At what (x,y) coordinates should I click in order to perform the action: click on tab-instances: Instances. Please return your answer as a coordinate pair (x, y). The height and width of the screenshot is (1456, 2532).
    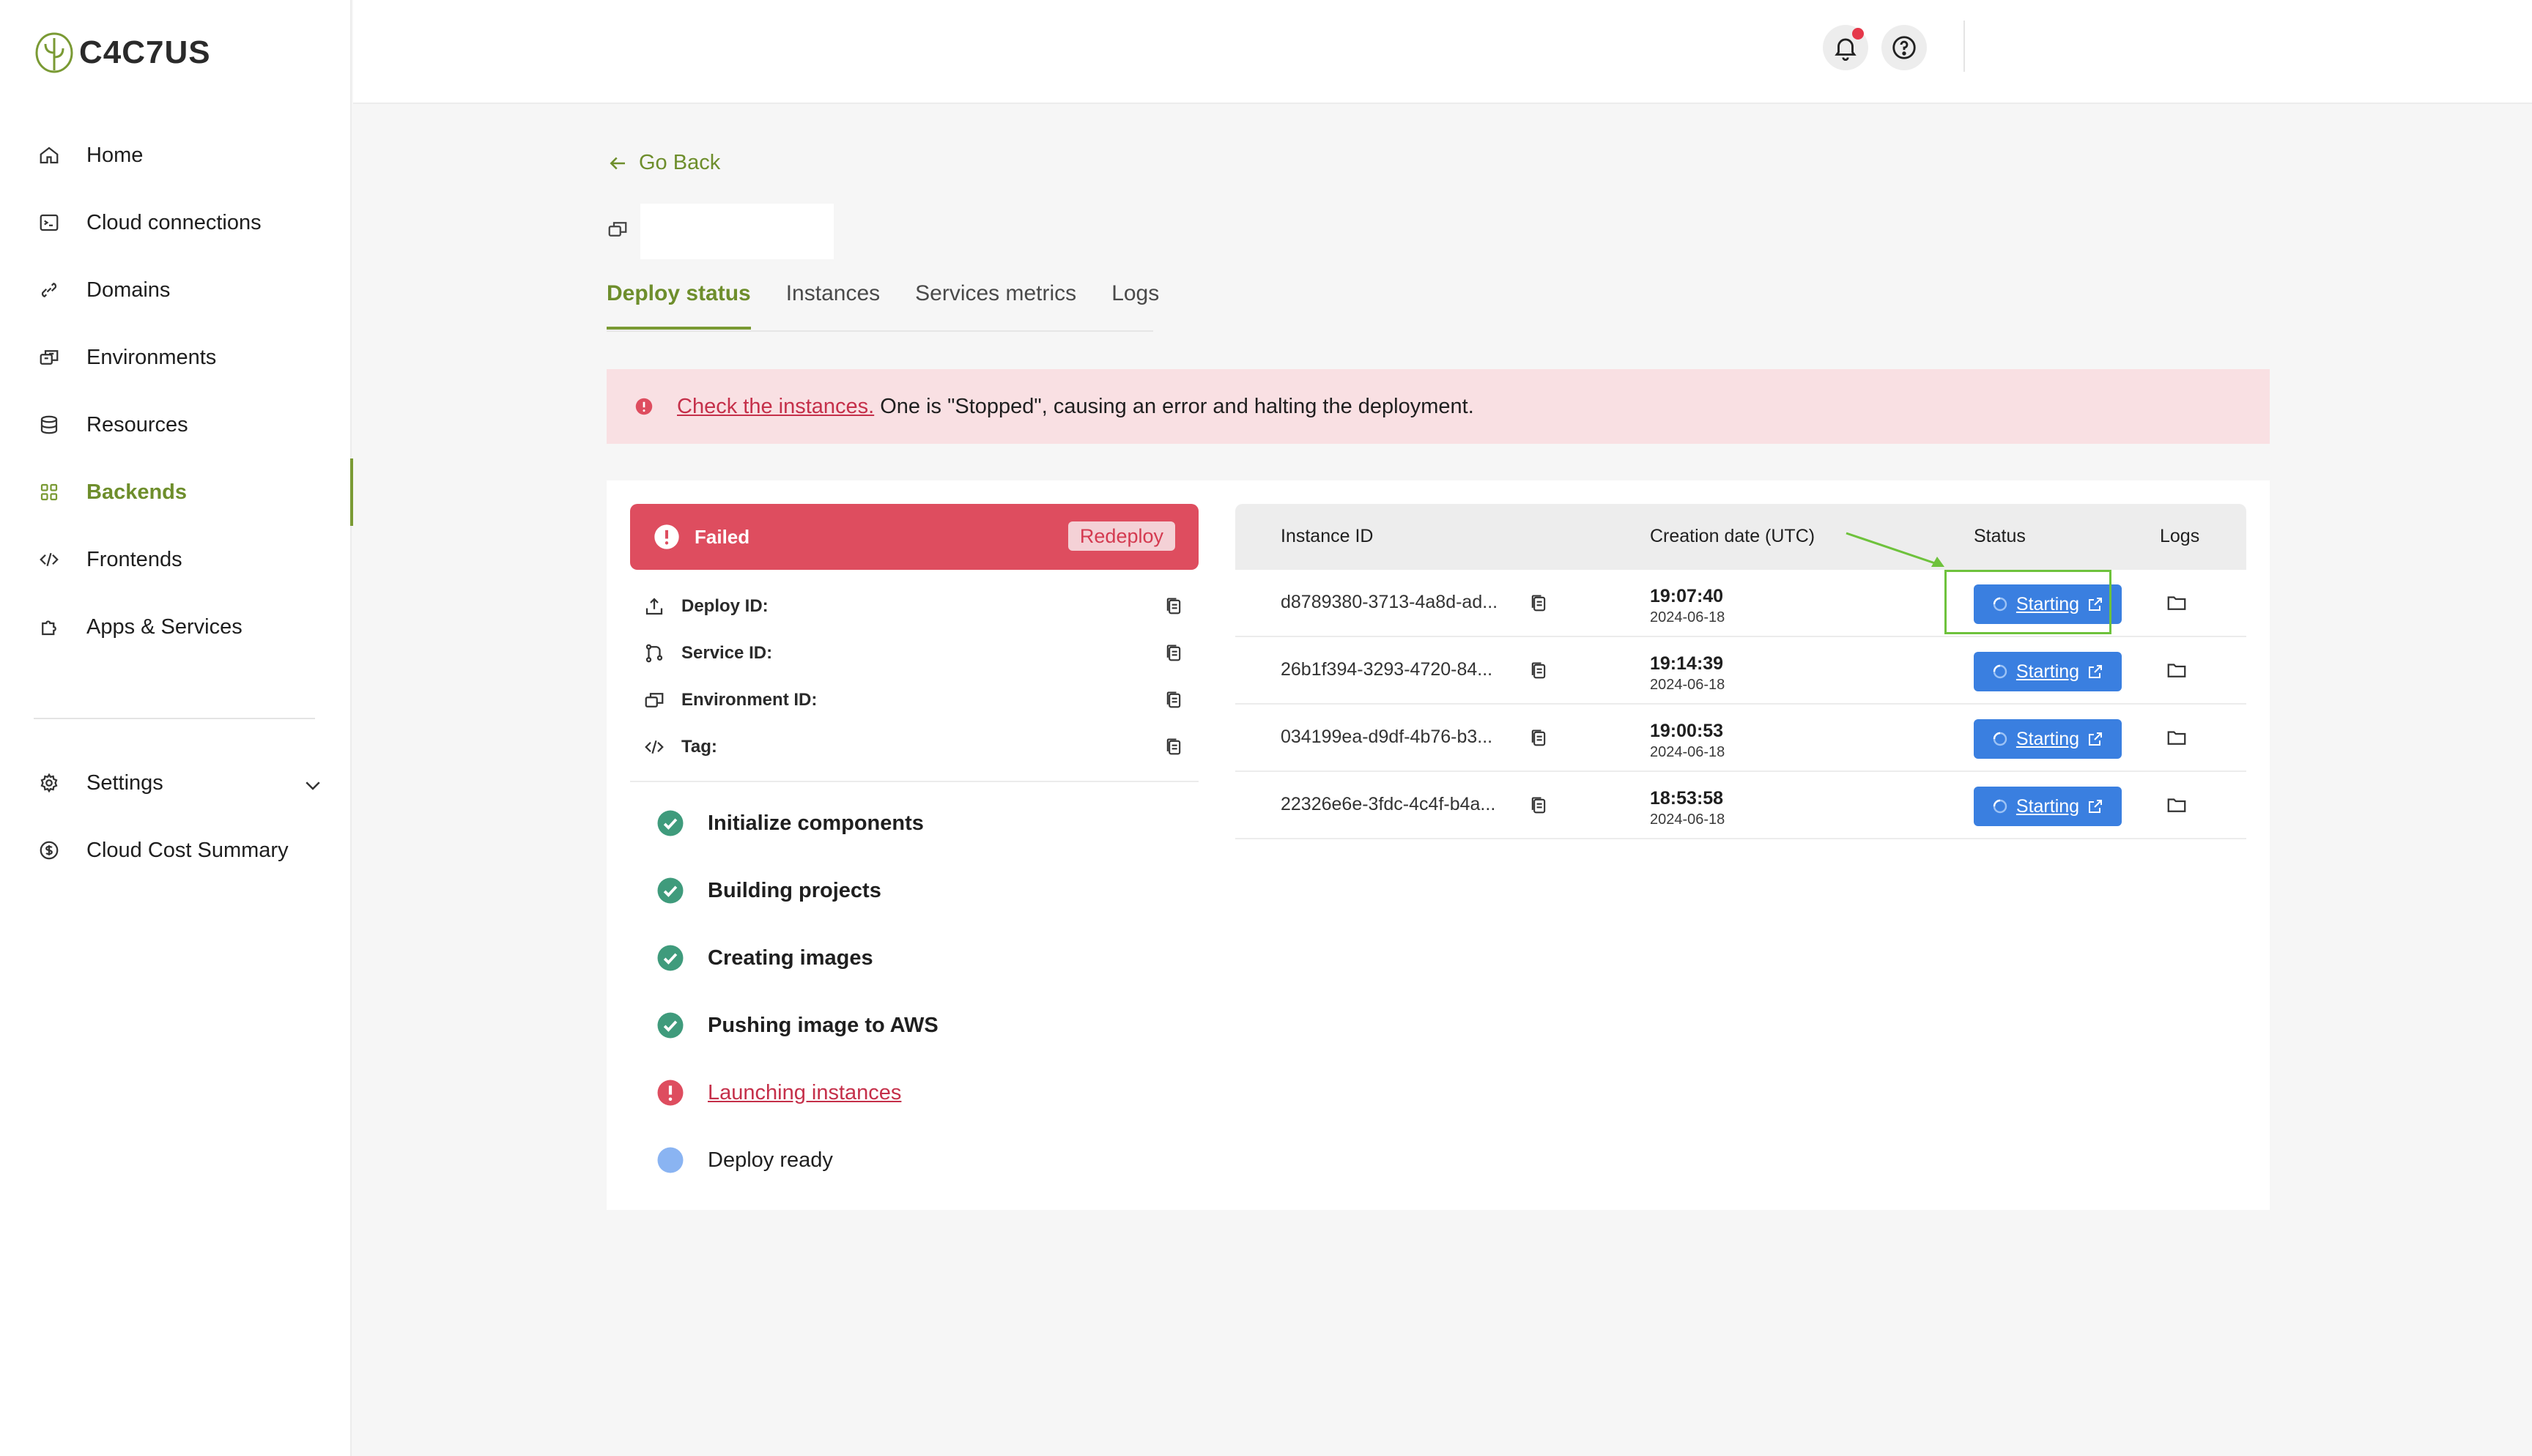
    Looking at the image, I should click on (833, 305).